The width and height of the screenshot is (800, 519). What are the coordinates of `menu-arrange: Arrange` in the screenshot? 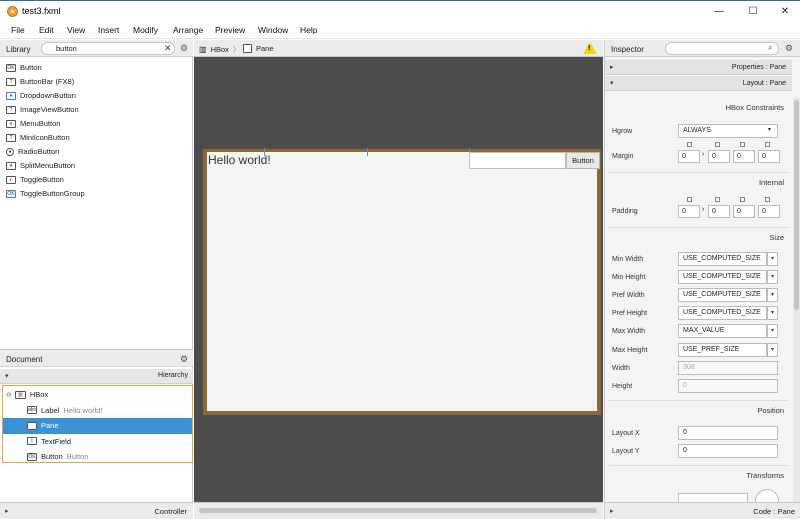 It's located at (188, 30).